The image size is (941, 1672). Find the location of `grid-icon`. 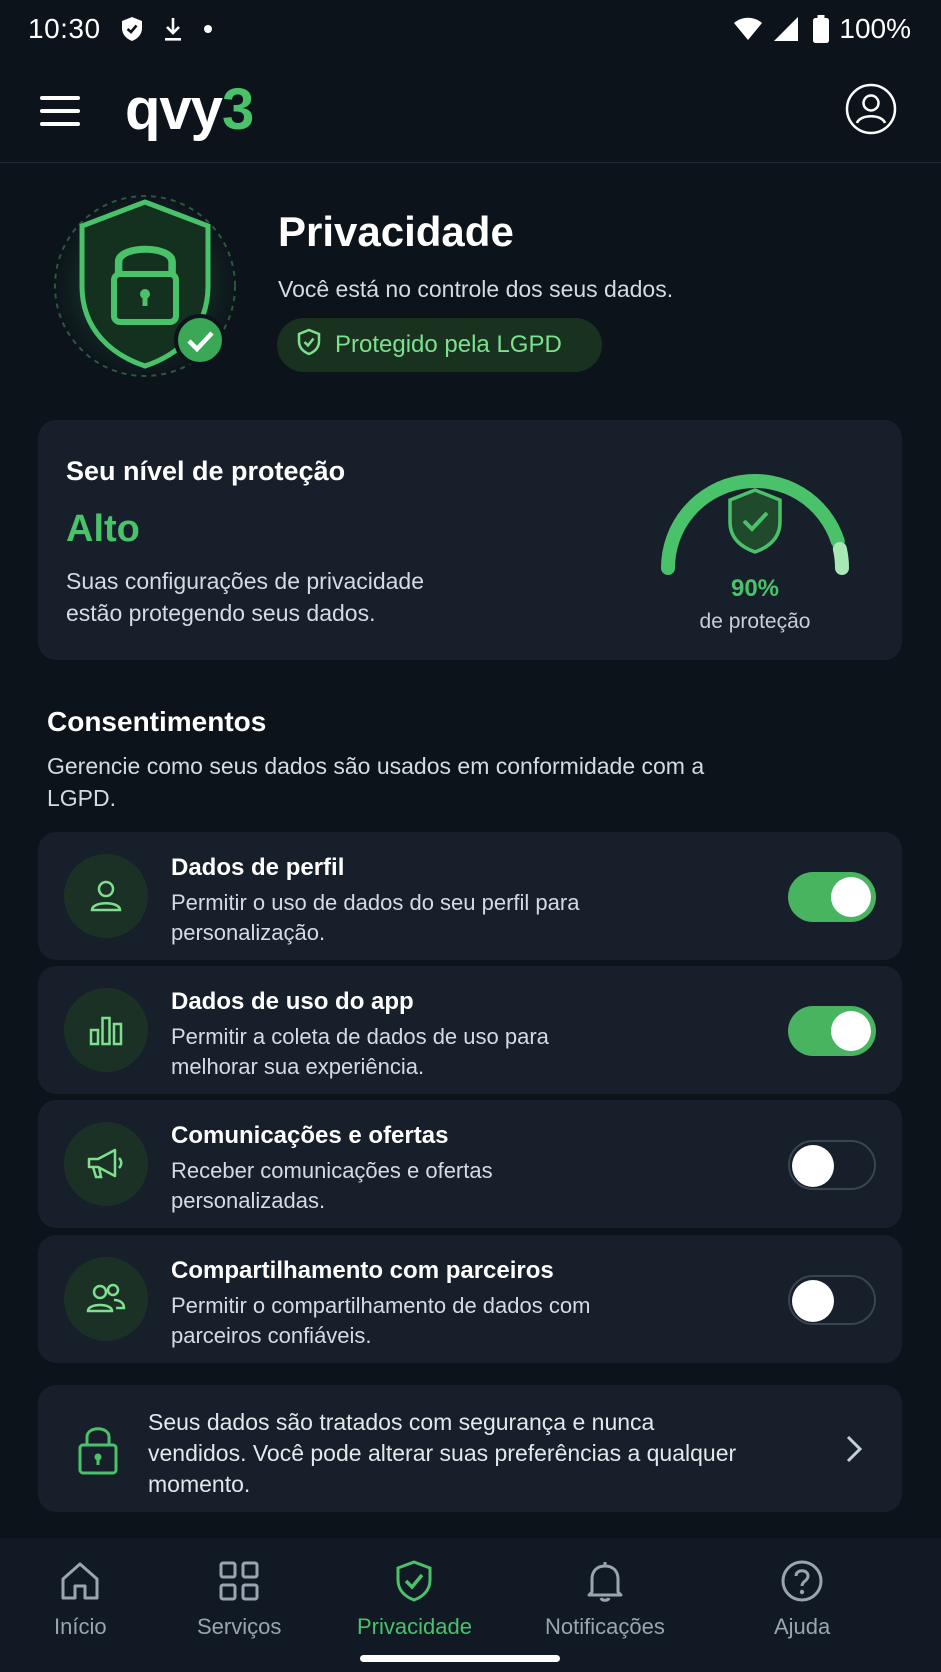

grid-icon is located at coordinates (239, 1581).